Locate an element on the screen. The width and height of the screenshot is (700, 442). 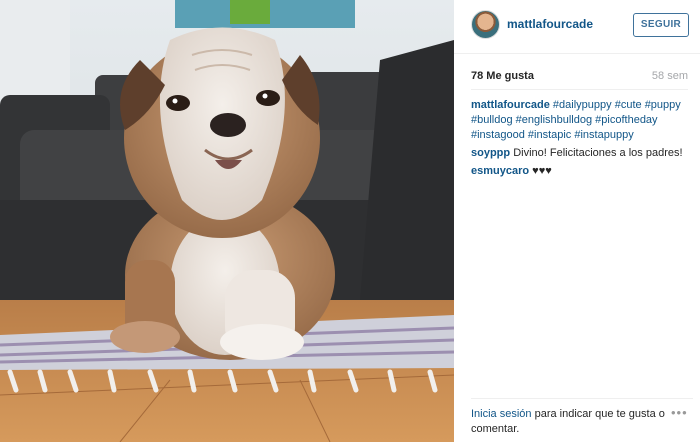
follow-button: SEGUIR is located at coordinates (661, 25).